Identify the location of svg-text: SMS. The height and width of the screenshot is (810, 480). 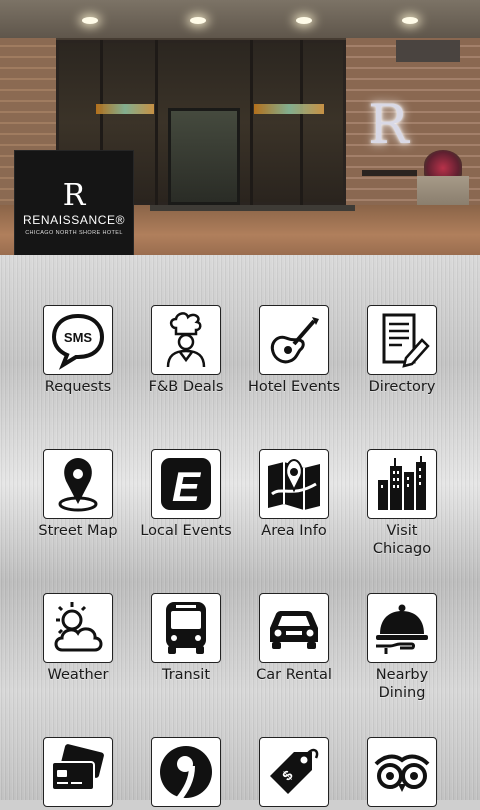
(78, 337).